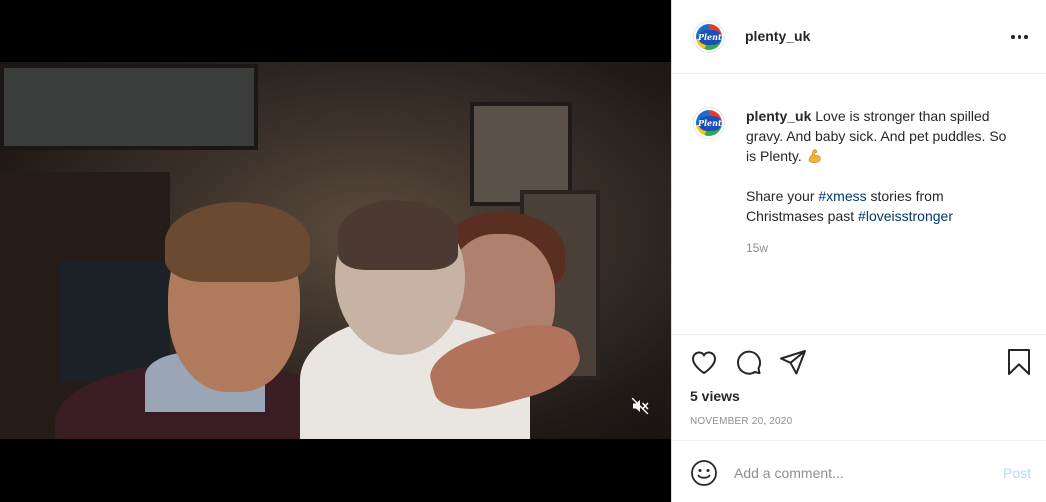 Image resolution: width=1046 pixels, height=502 pixels. What do you see at coordinates (859, 387) in the screenshot?
I see `action-bar: 5 views NOVEMBER 20, 2020` at bounding box center [859, 387].